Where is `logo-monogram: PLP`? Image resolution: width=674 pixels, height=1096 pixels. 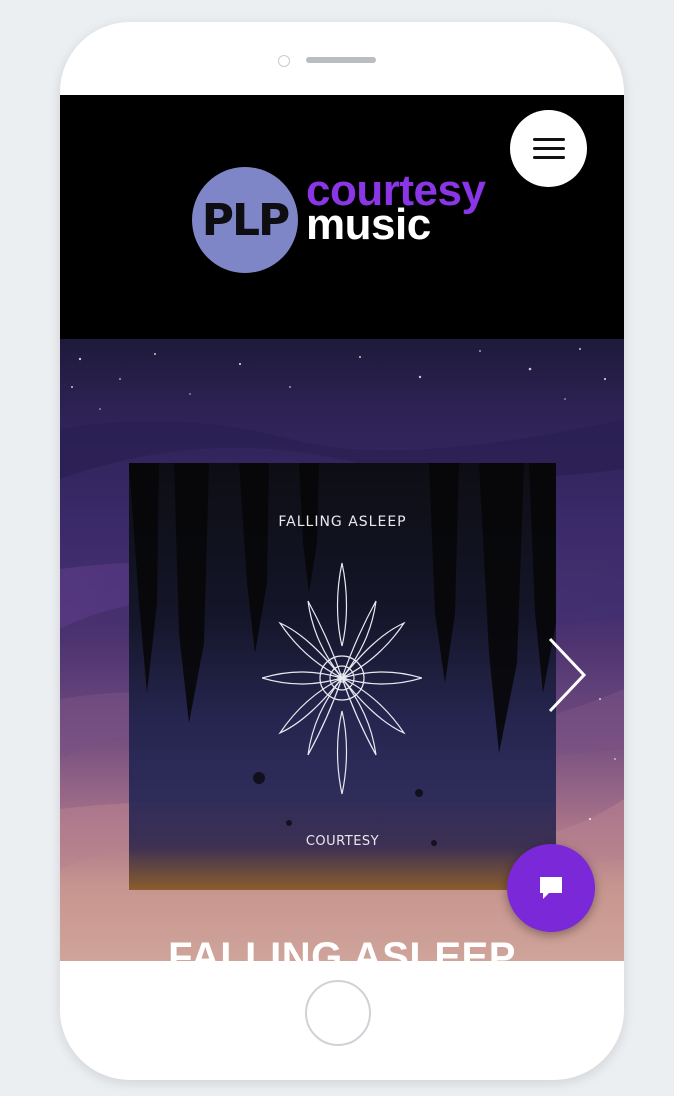
logo-monogram: PLP is located at coordinates (246, 220).